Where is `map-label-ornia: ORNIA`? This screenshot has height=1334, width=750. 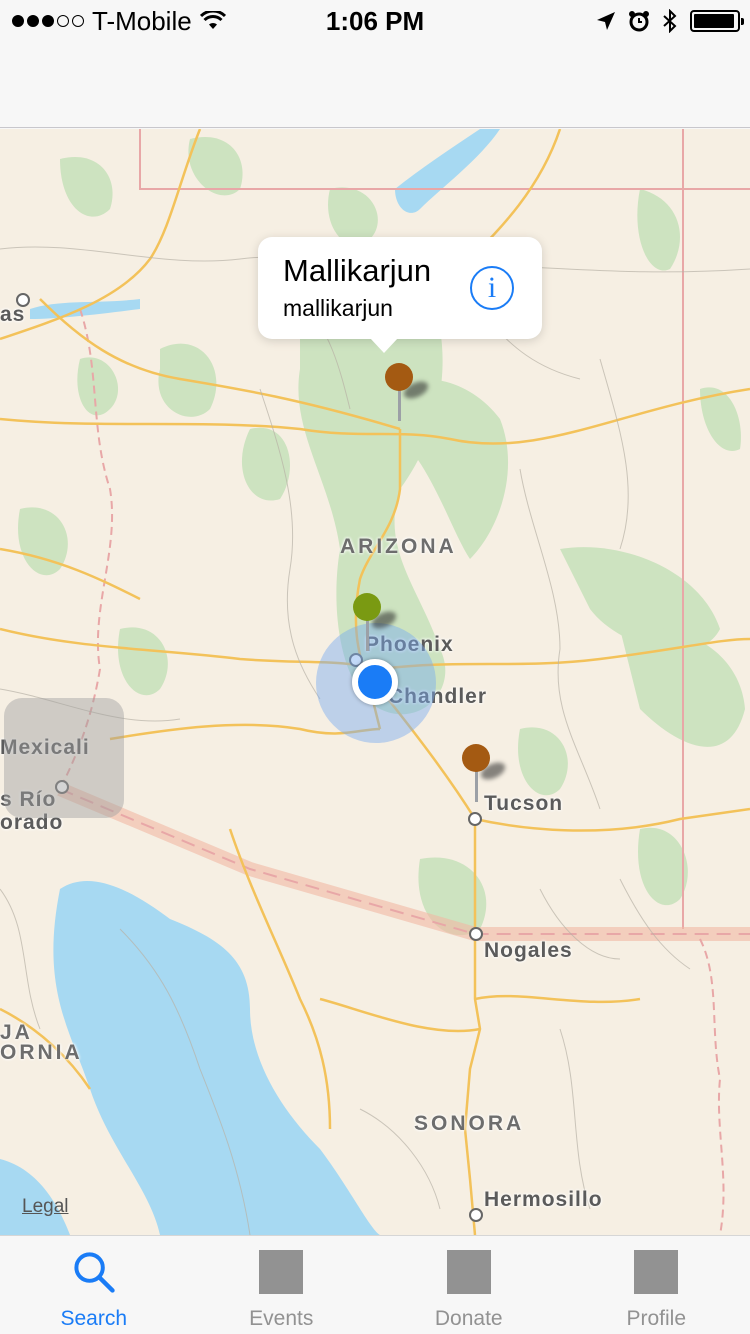
map-label-ornia: ORNIA is located at coordinates (41, 1052).